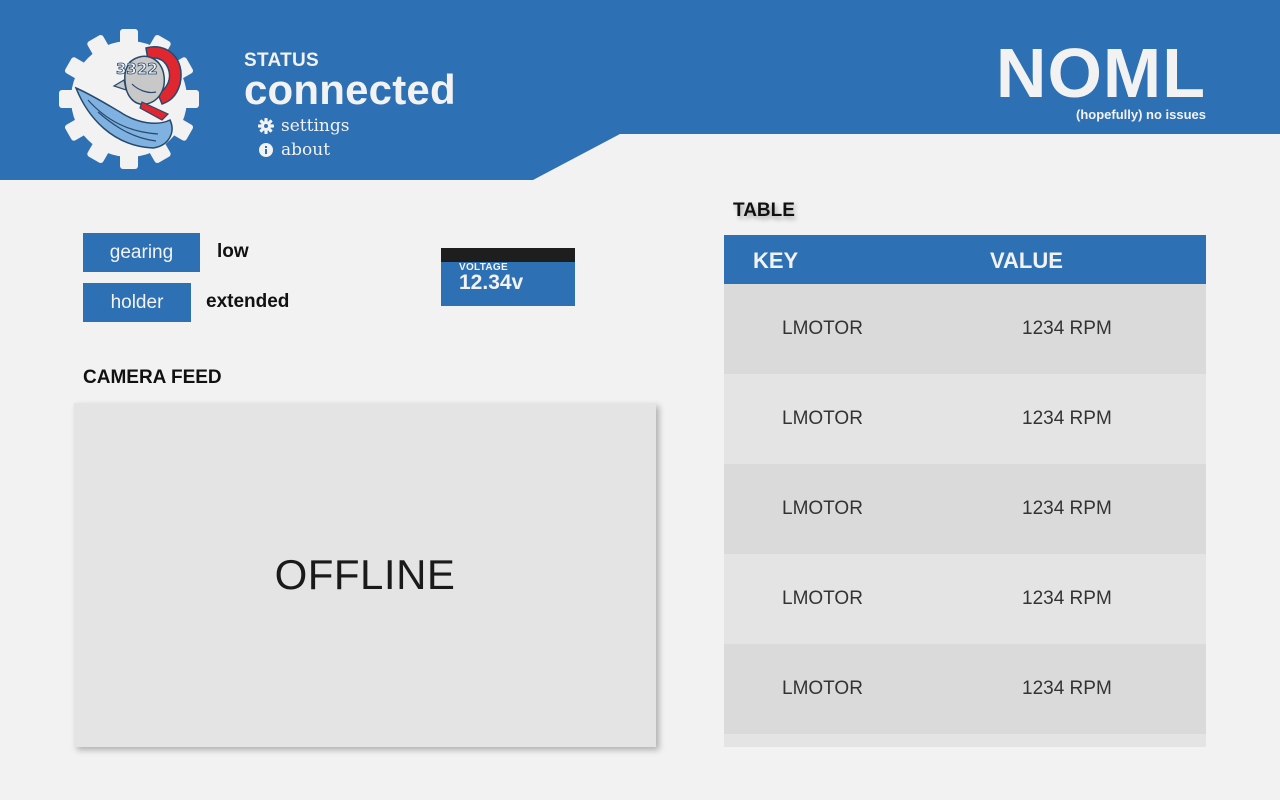 The height and width of the screenshot is (800, 1280). What do you see at coordinates (491, 282) in the screenshot?
I see `voltage-value: 12.34v` at bounding box center [491, 282].